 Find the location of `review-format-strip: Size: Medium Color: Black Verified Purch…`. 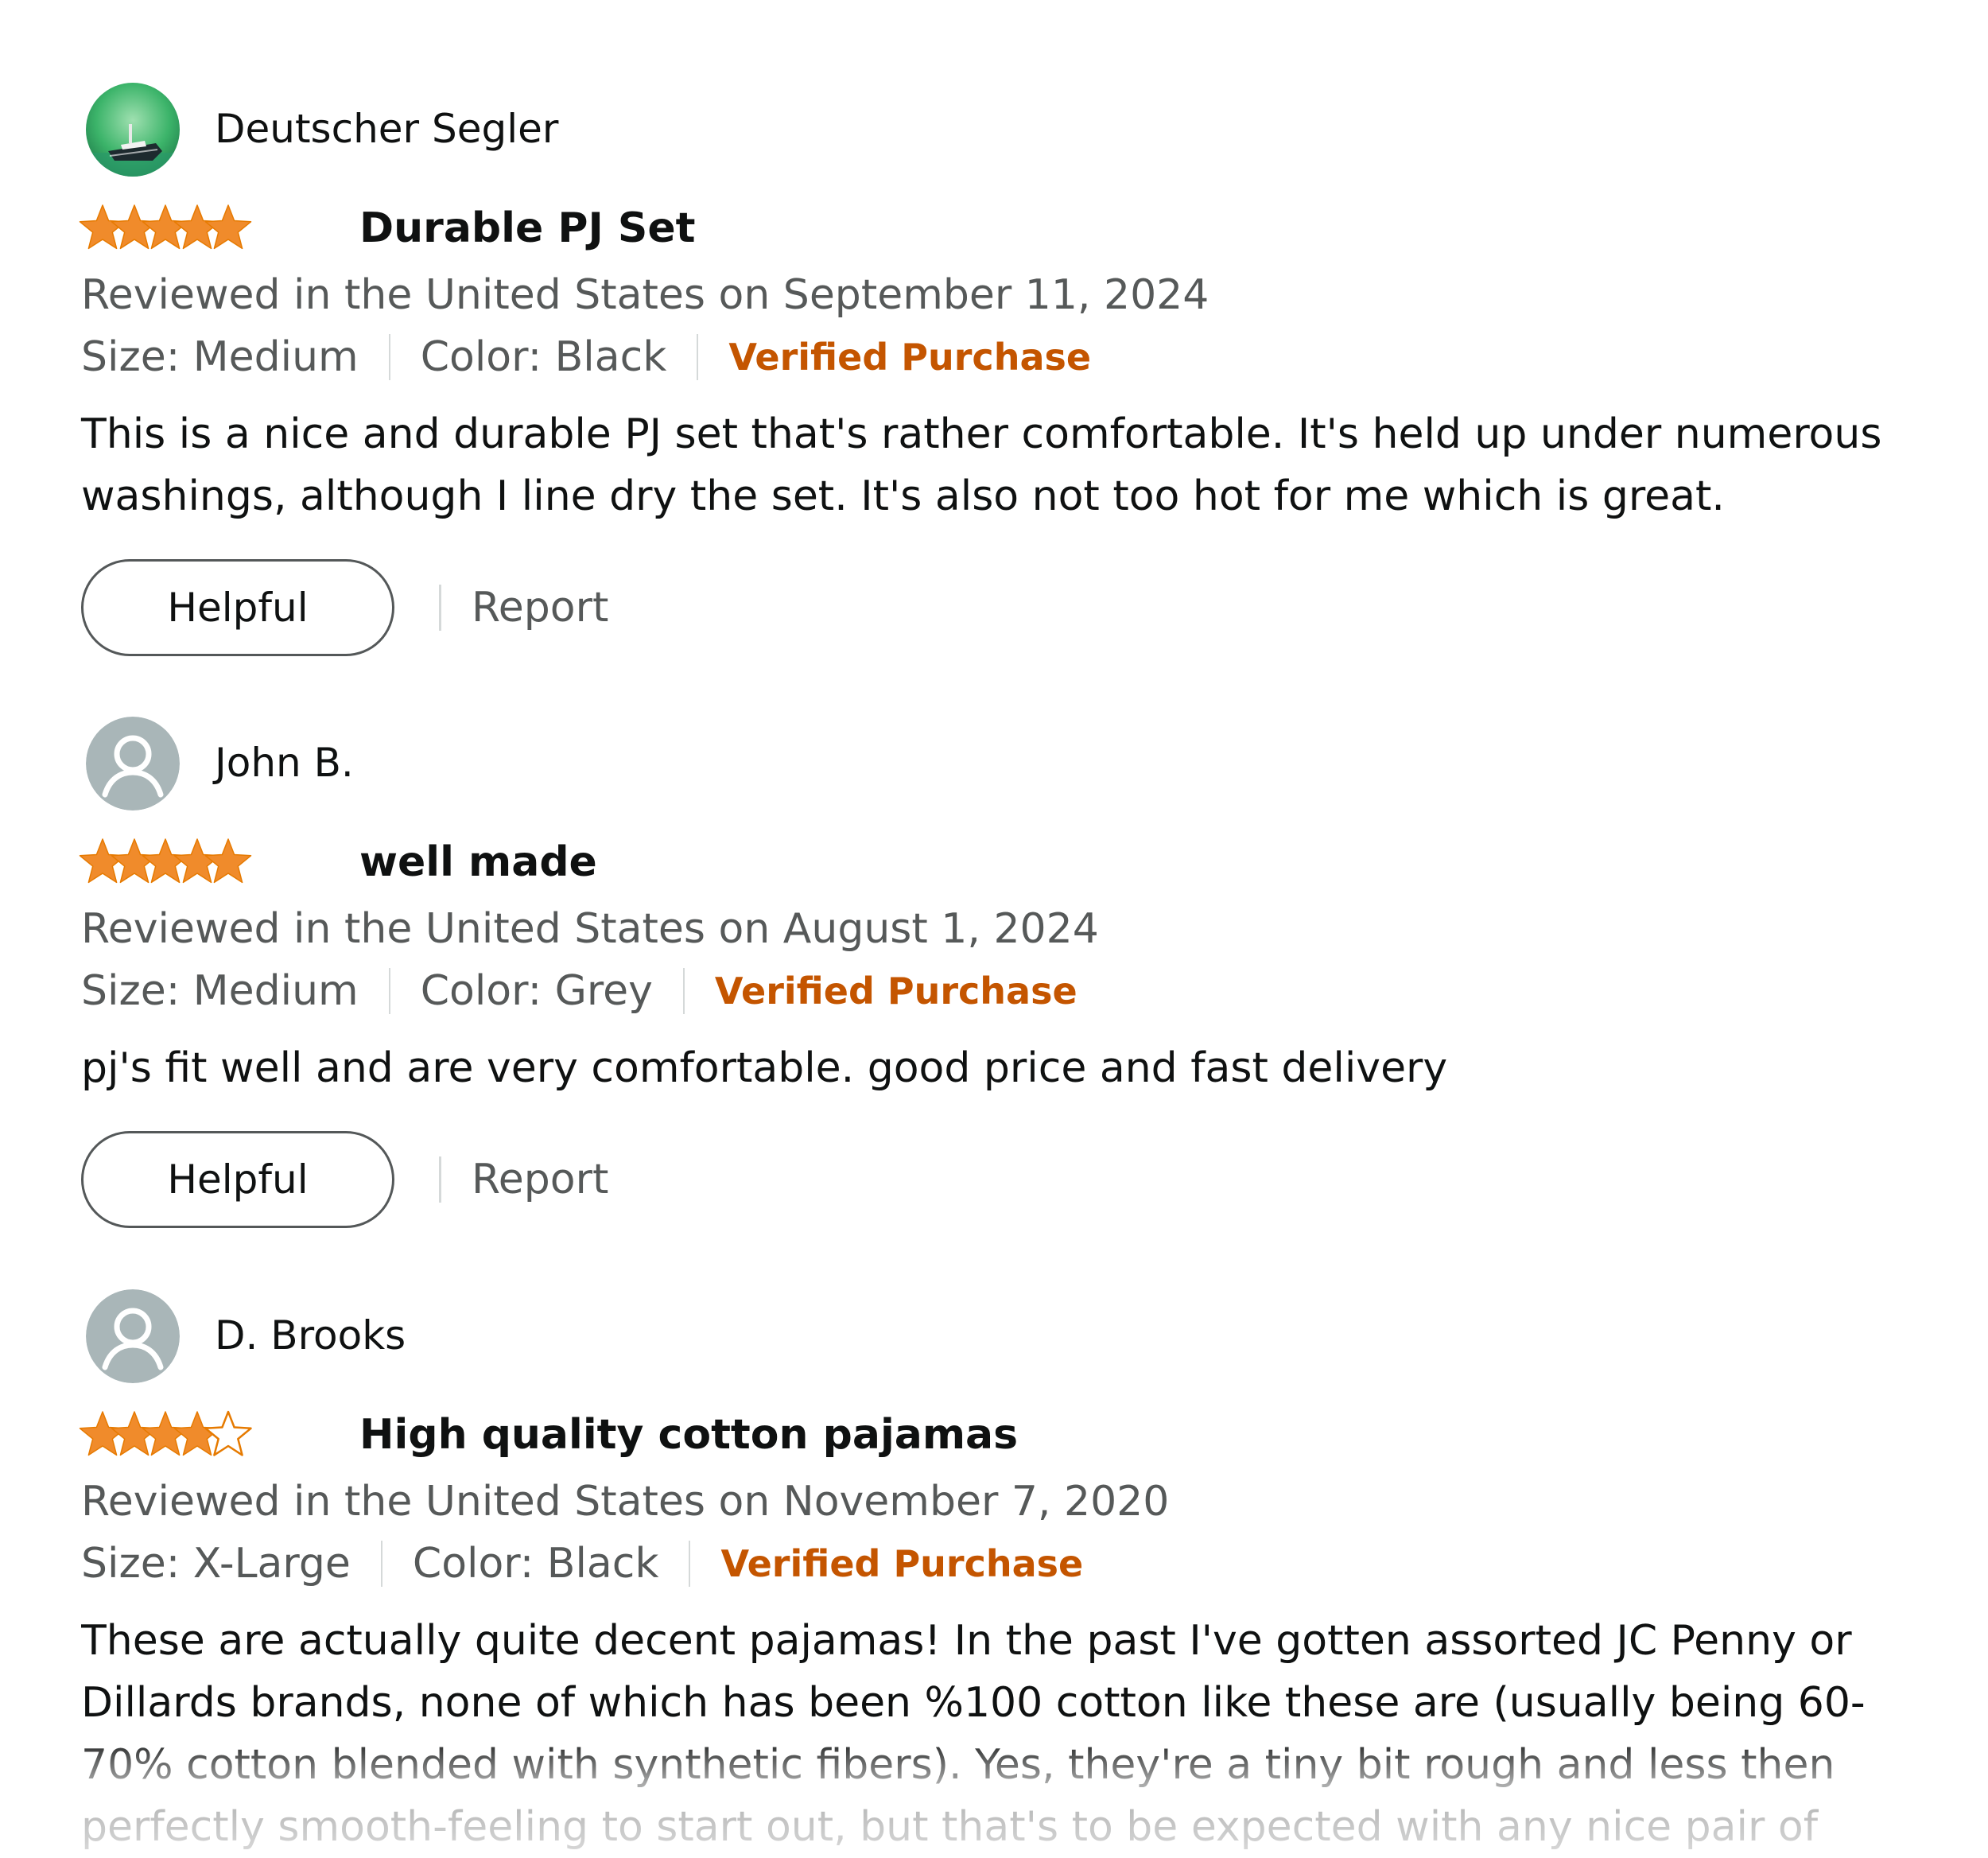

review-format-strip: Size: Medium Color: Black Verified Purch… is located at coordinates (1003, 357).